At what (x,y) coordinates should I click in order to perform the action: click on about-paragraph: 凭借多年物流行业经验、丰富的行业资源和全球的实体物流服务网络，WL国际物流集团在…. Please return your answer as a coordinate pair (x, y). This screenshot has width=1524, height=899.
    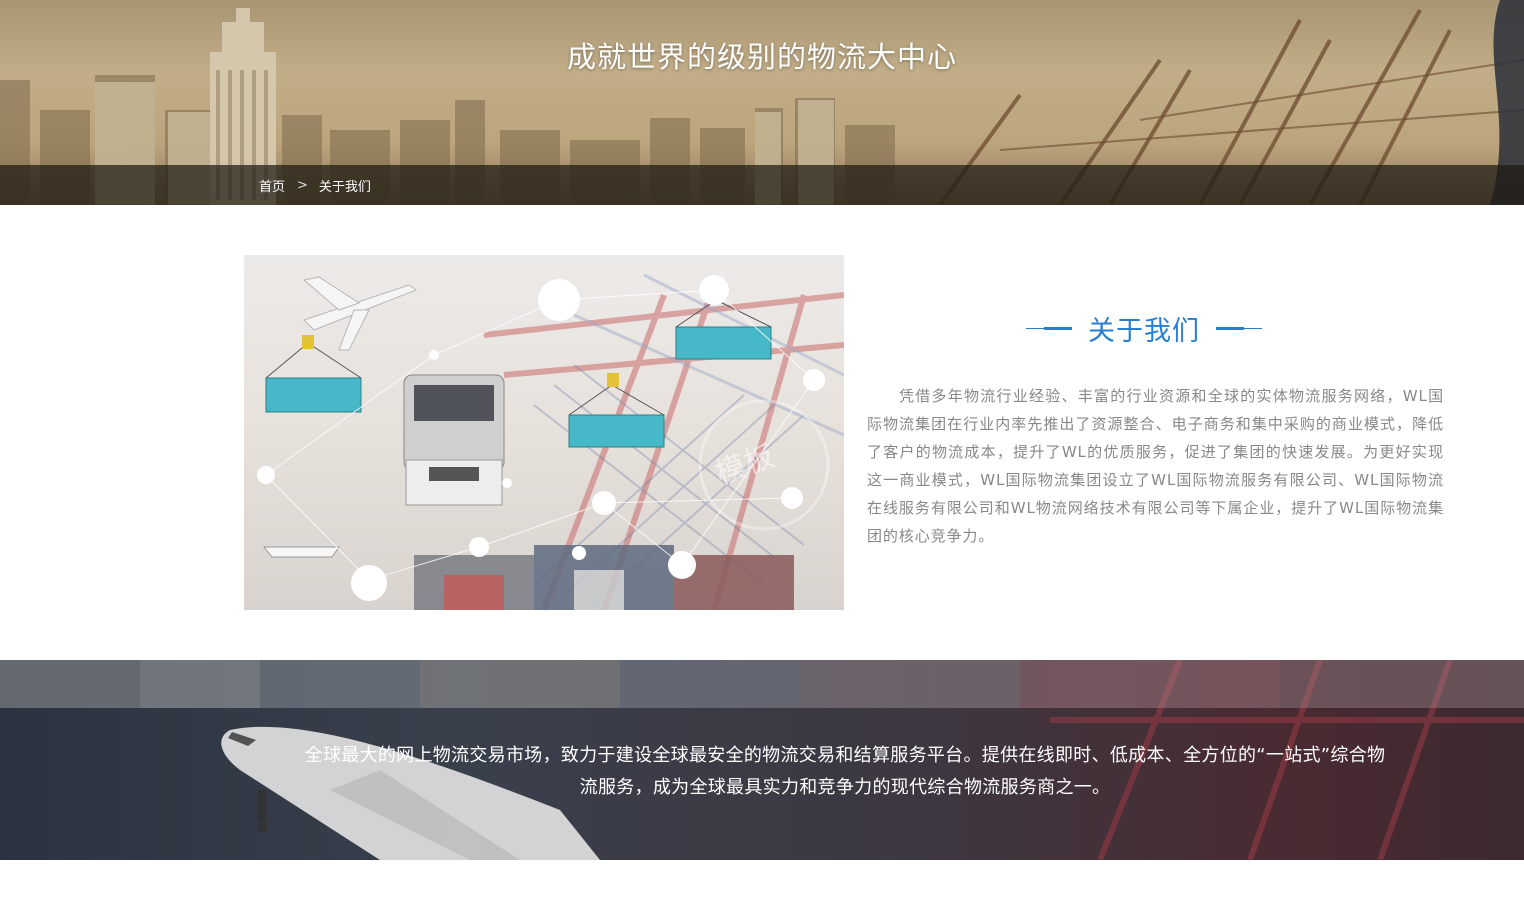
    Looking at the image, I should click on (1155, 466).